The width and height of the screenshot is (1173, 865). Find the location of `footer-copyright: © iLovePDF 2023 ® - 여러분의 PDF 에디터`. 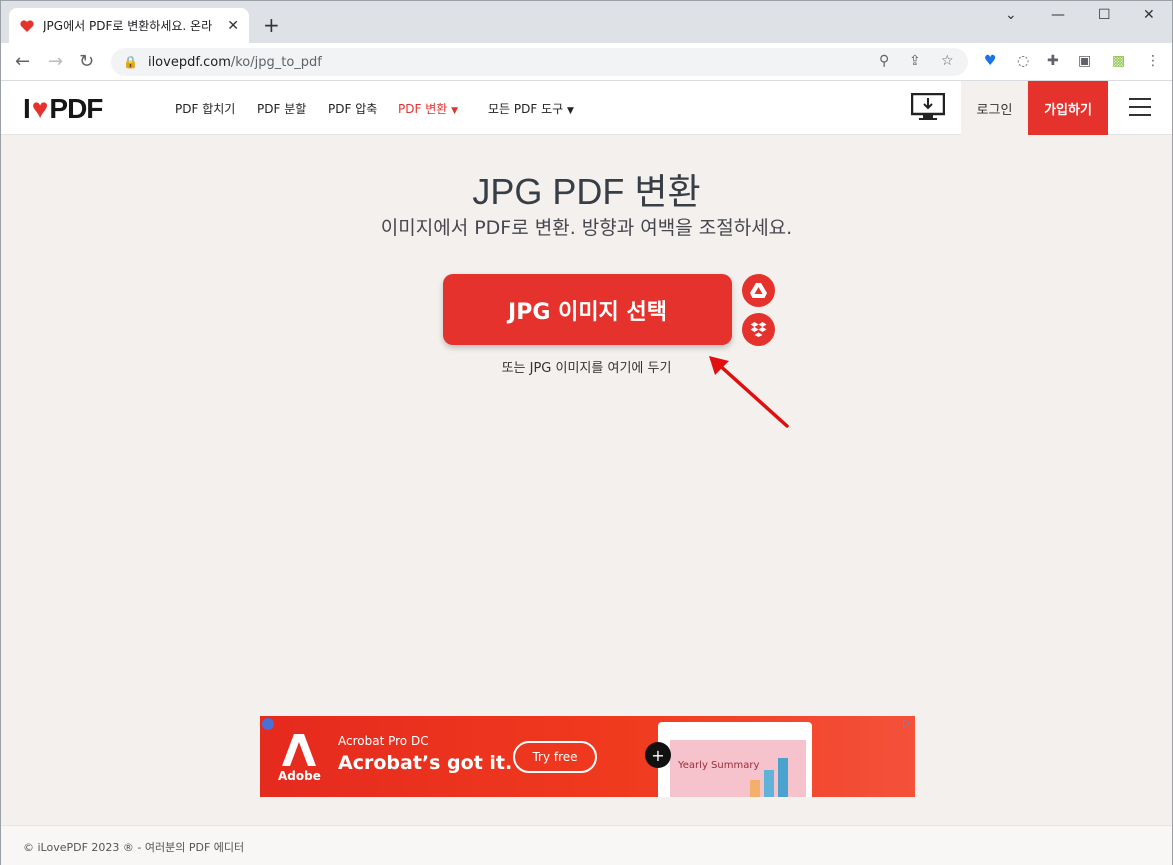

footer-copyright: © iLovePDF 2023 ® - 여러분의 PDF 에디터 is located at coordinates (134, 847).